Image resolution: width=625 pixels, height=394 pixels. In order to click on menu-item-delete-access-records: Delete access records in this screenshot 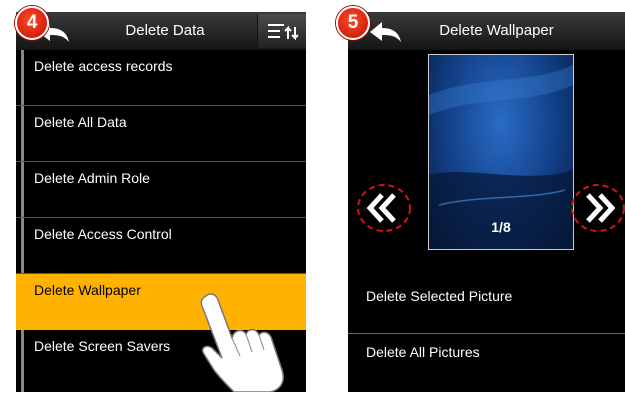, I will do `click(161, 78)`.